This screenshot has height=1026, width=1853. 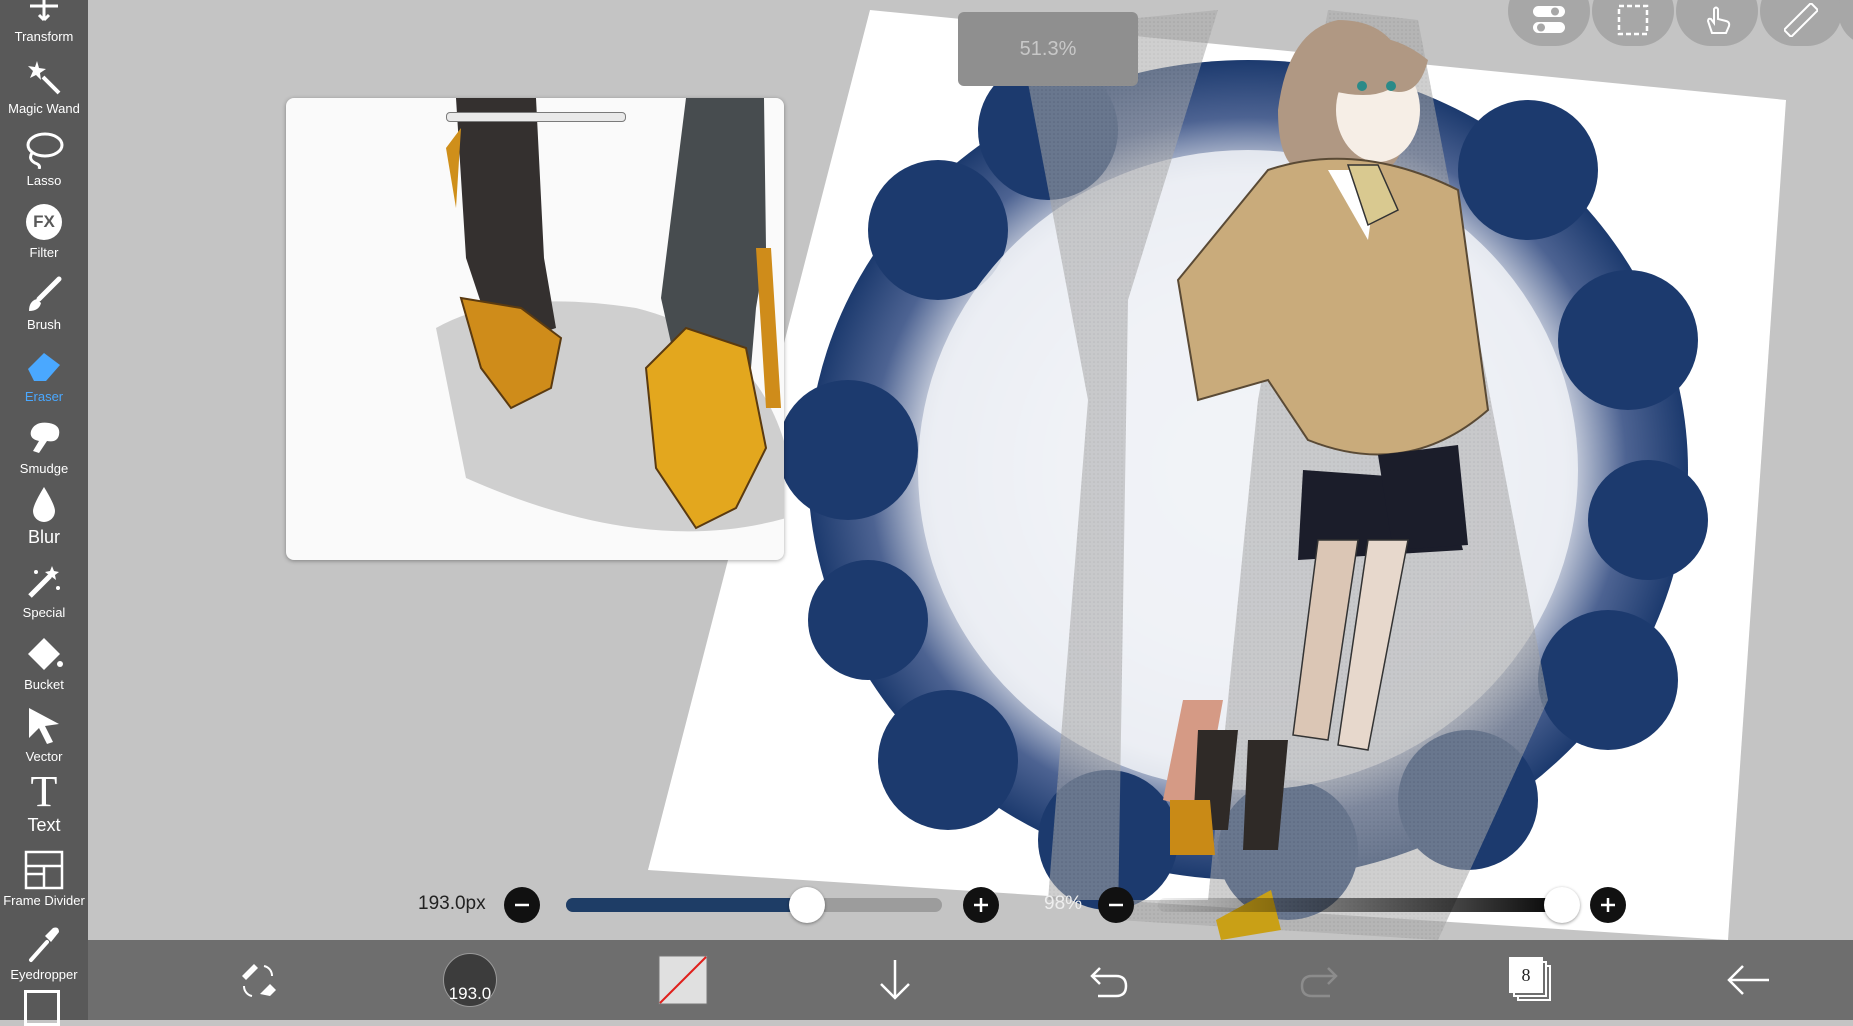 I want to click on back-arrow-icon, so click(x=1748, y=980).